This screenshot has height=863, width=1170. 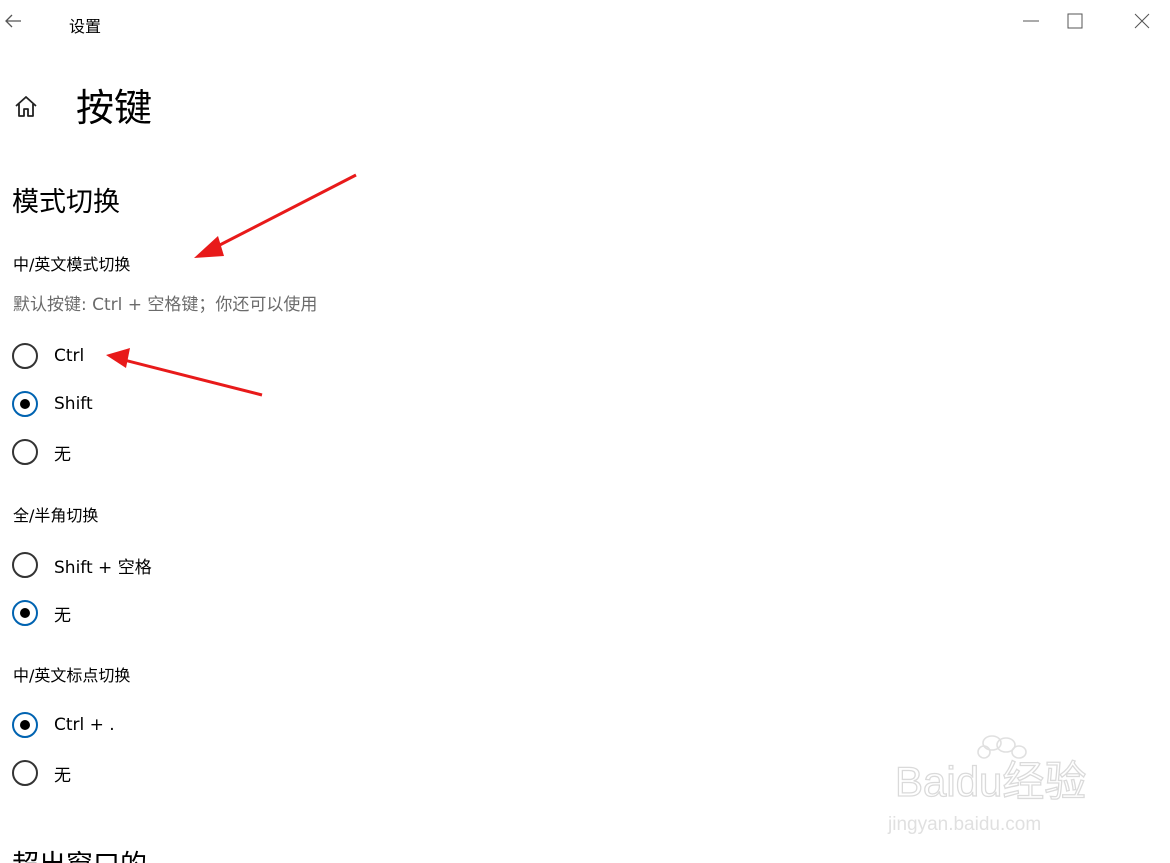 I want to click on radio-width-shift-space: Shift + 空格, so click(x=82, y=565).